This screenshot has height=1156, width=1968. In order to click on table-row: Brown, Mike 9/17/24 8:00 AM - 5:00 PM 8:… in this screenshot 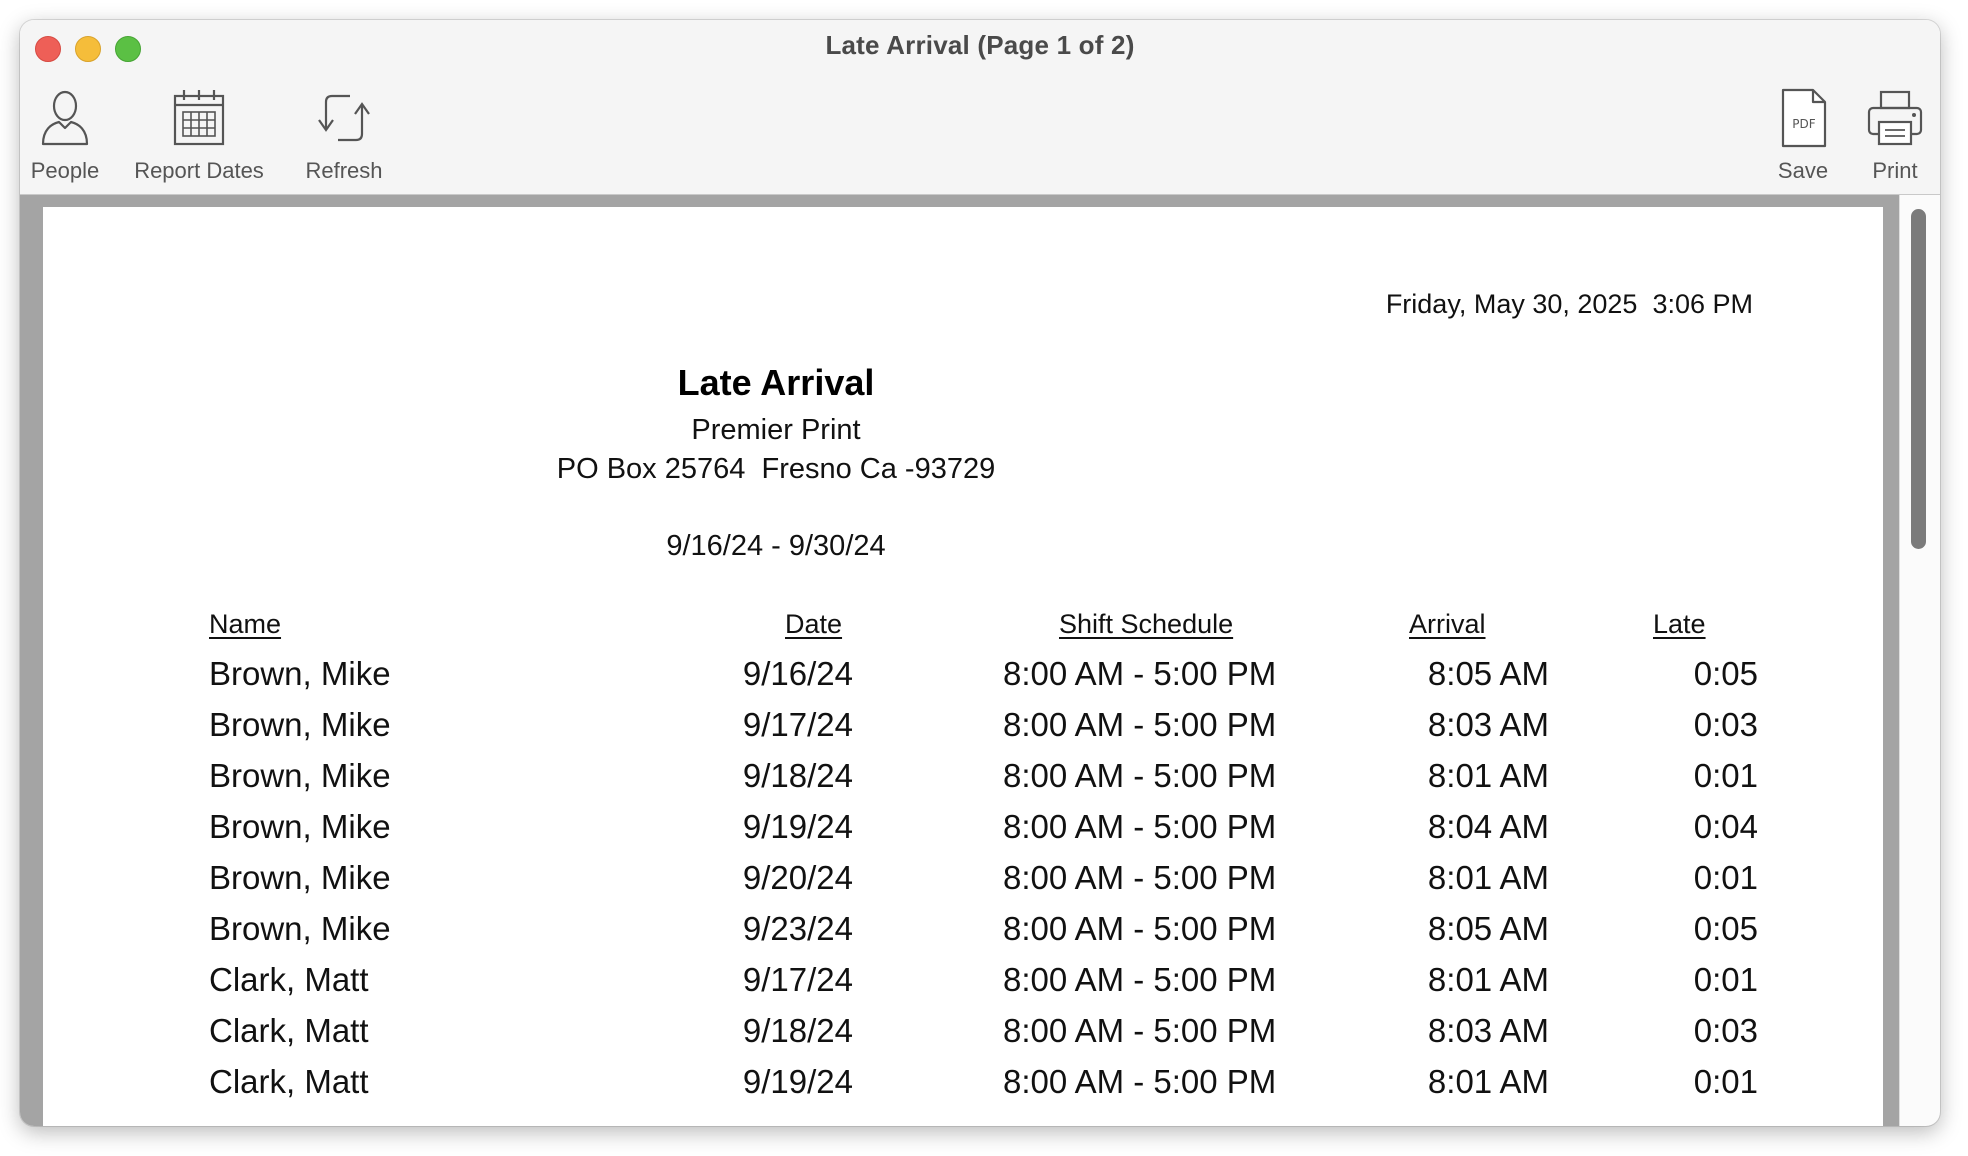, I will do `click(963, 731)`.